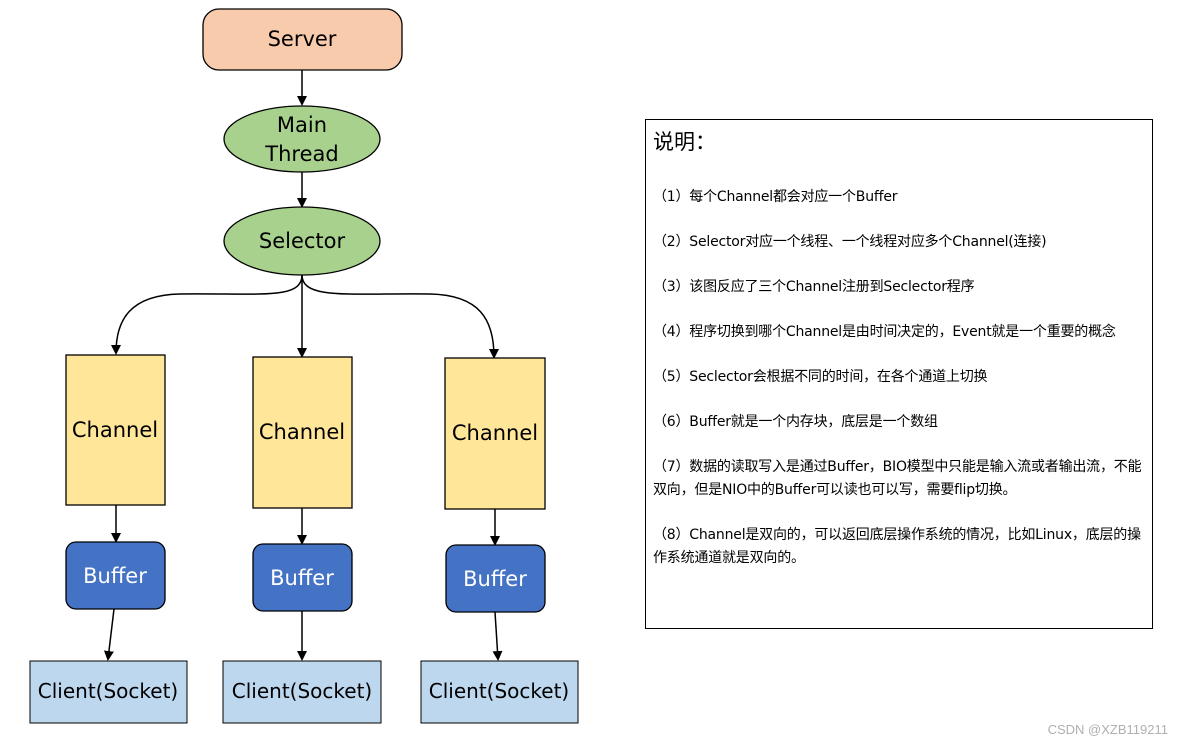 This screenshot has width=1182, height=745. Describe the element at coordinates (684, 142) in the screenshot. I see `notes-title: 说明：` at that location.